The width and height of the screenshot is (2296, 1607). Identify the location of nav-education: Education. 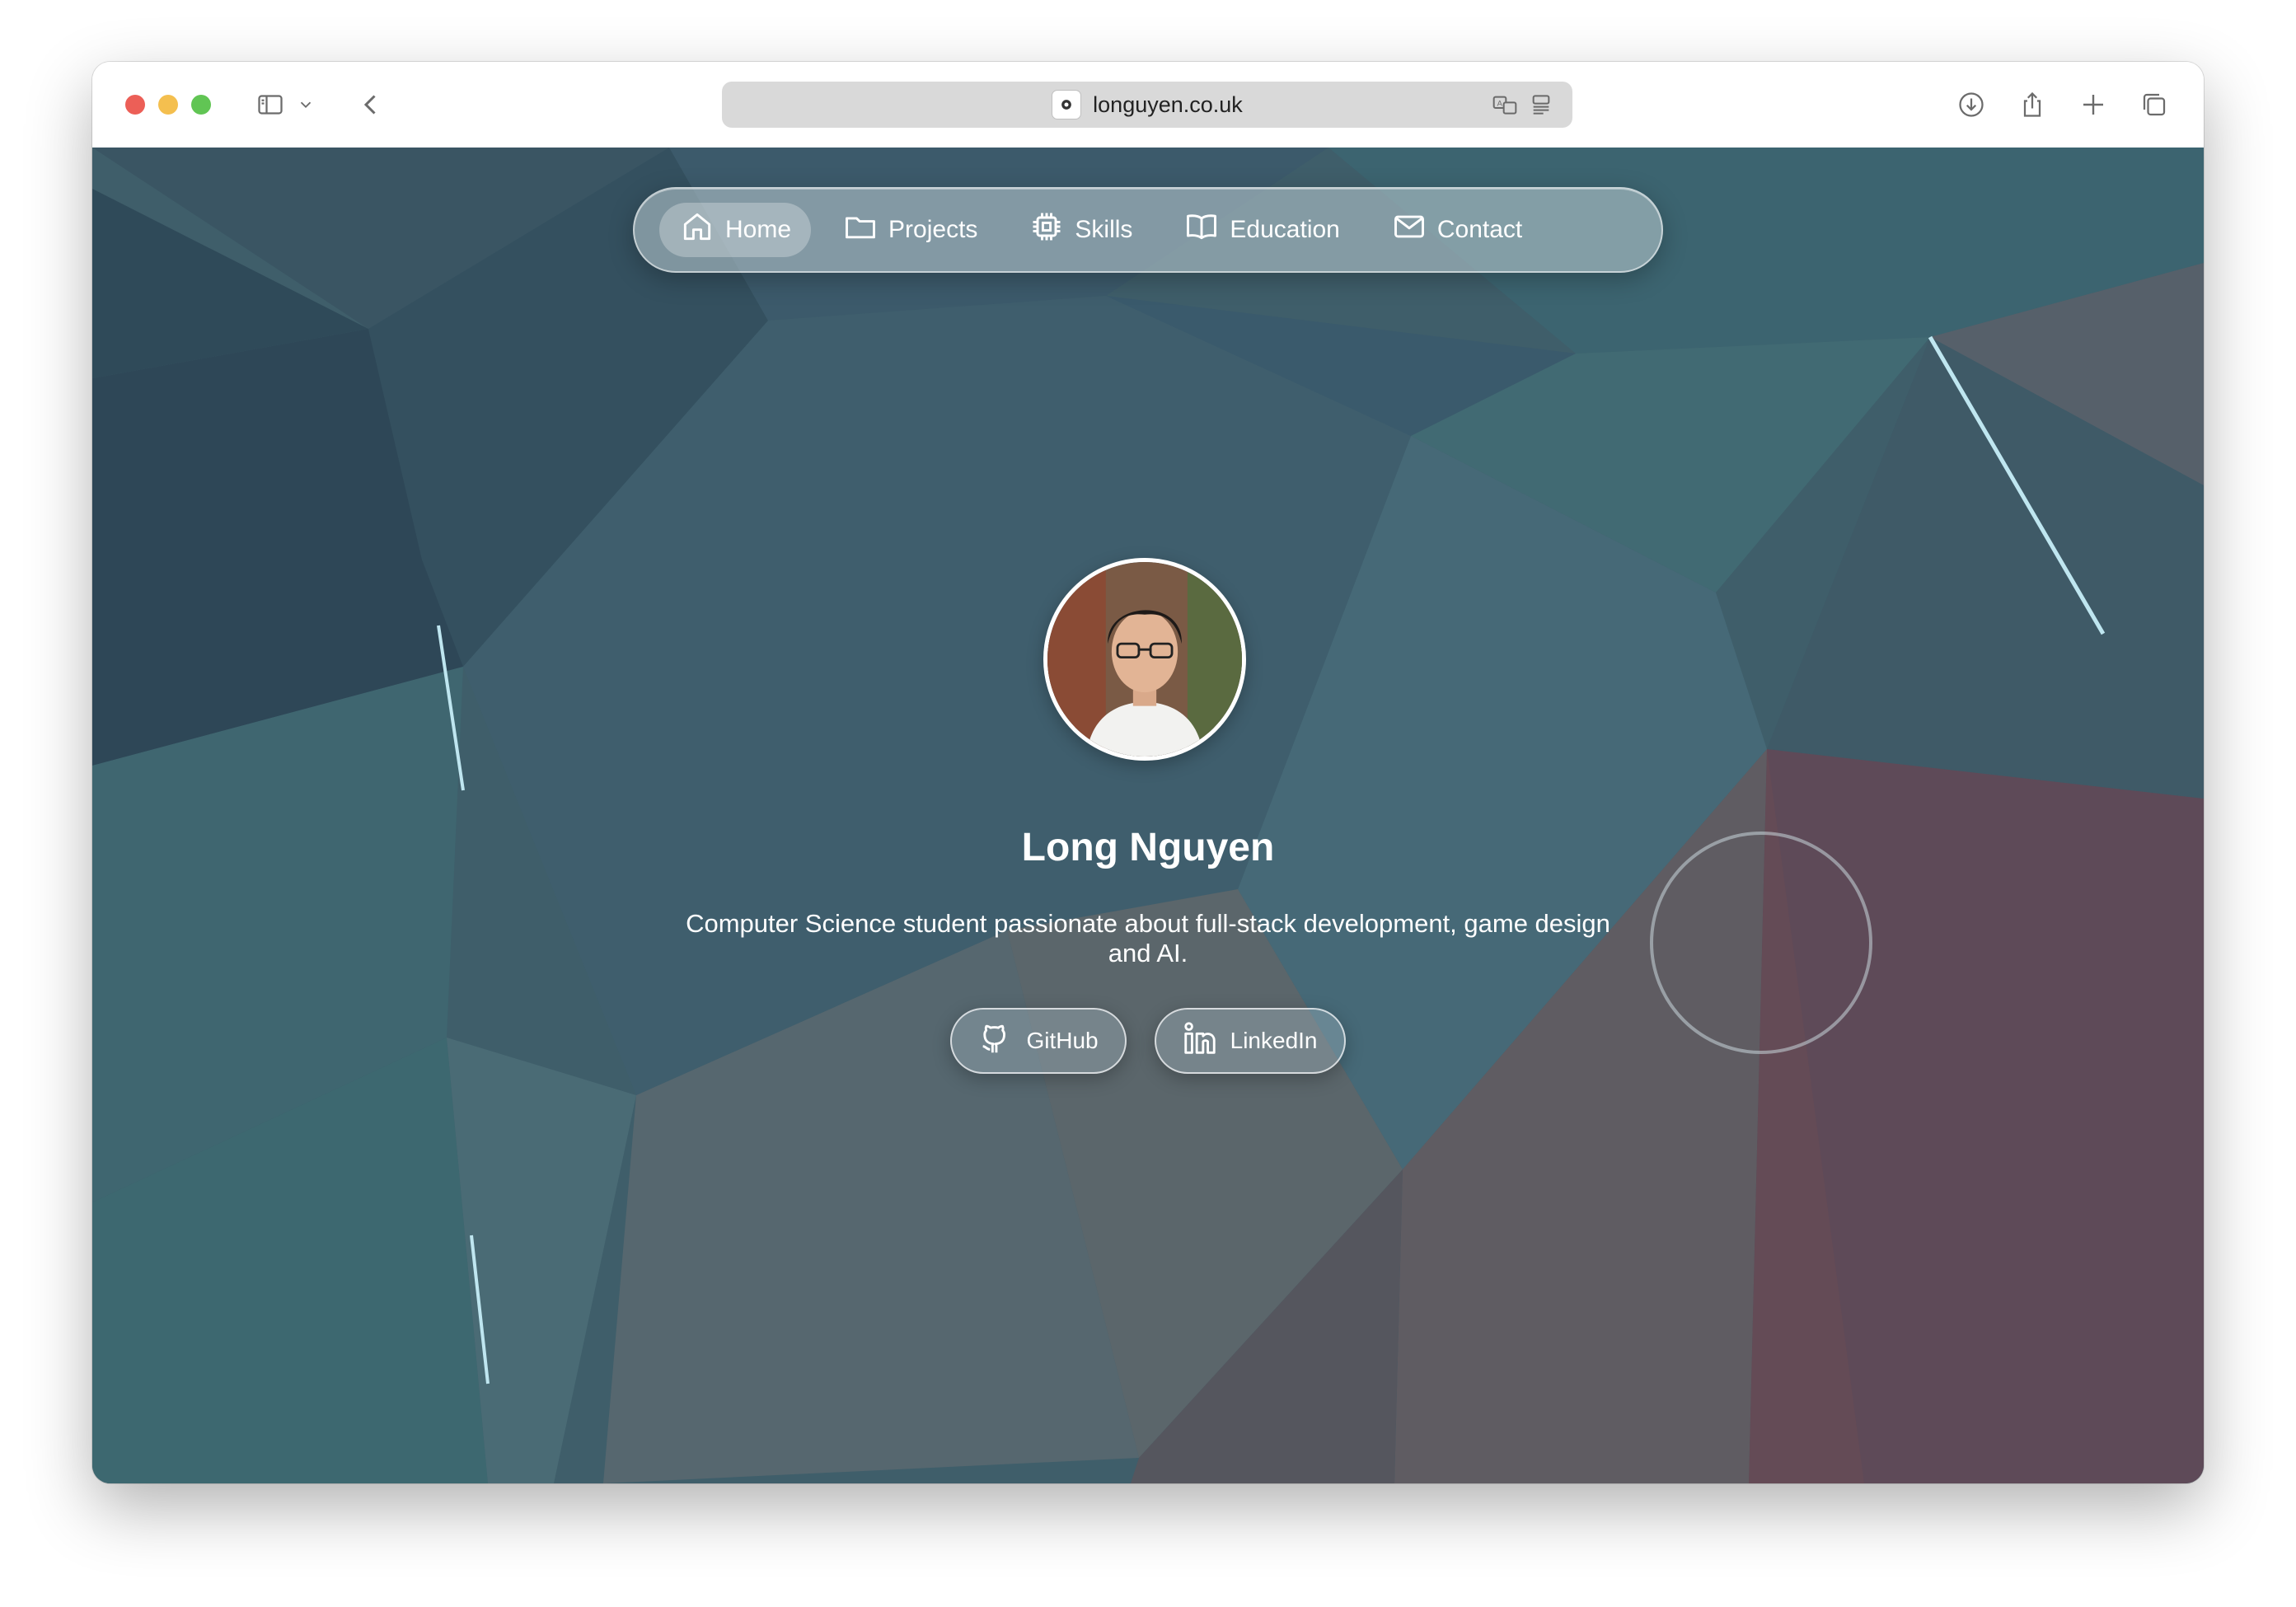
(1261, 230).